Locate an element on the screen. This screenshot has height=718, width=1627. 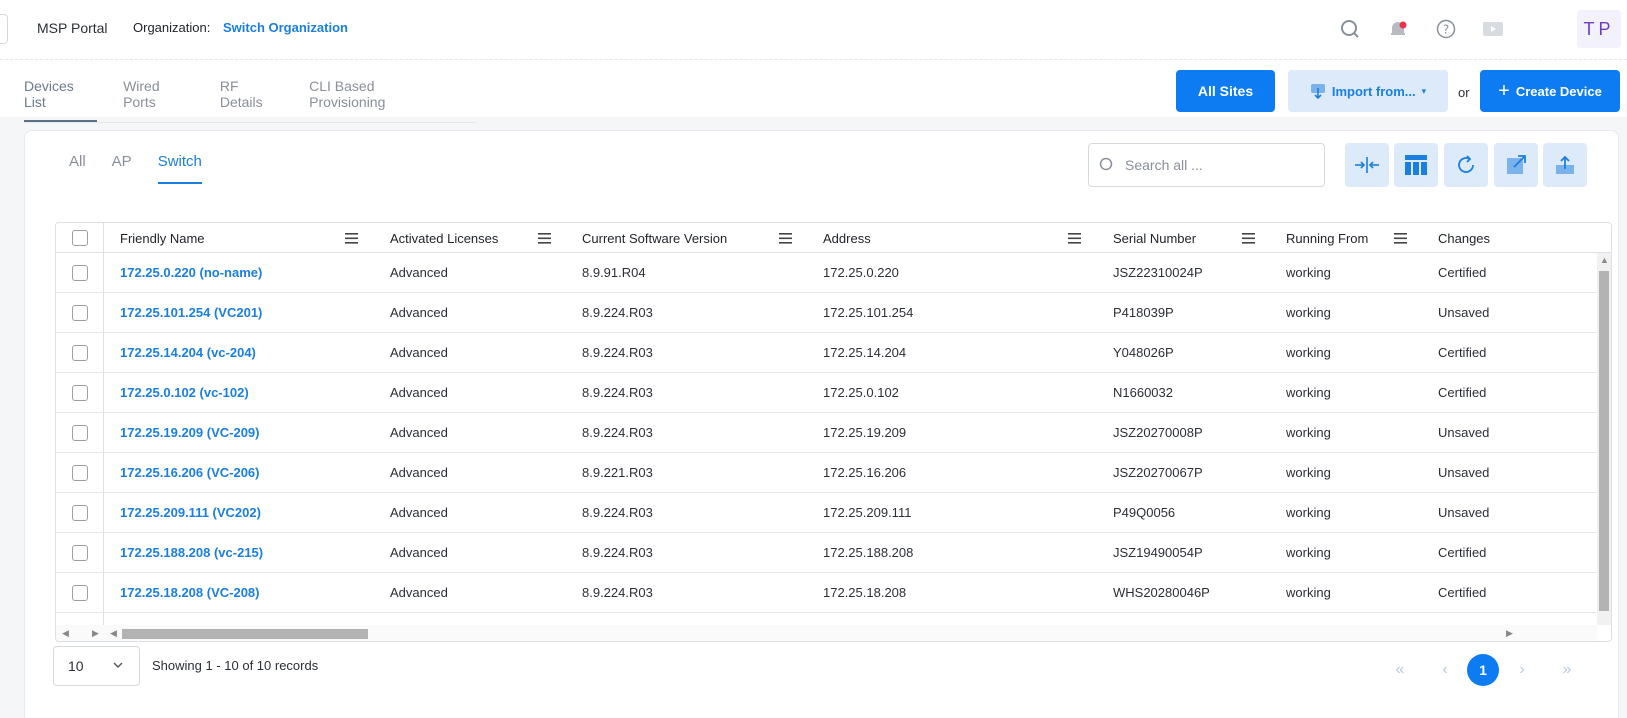
column-header-address: Address is located at coordinates (847, 238).